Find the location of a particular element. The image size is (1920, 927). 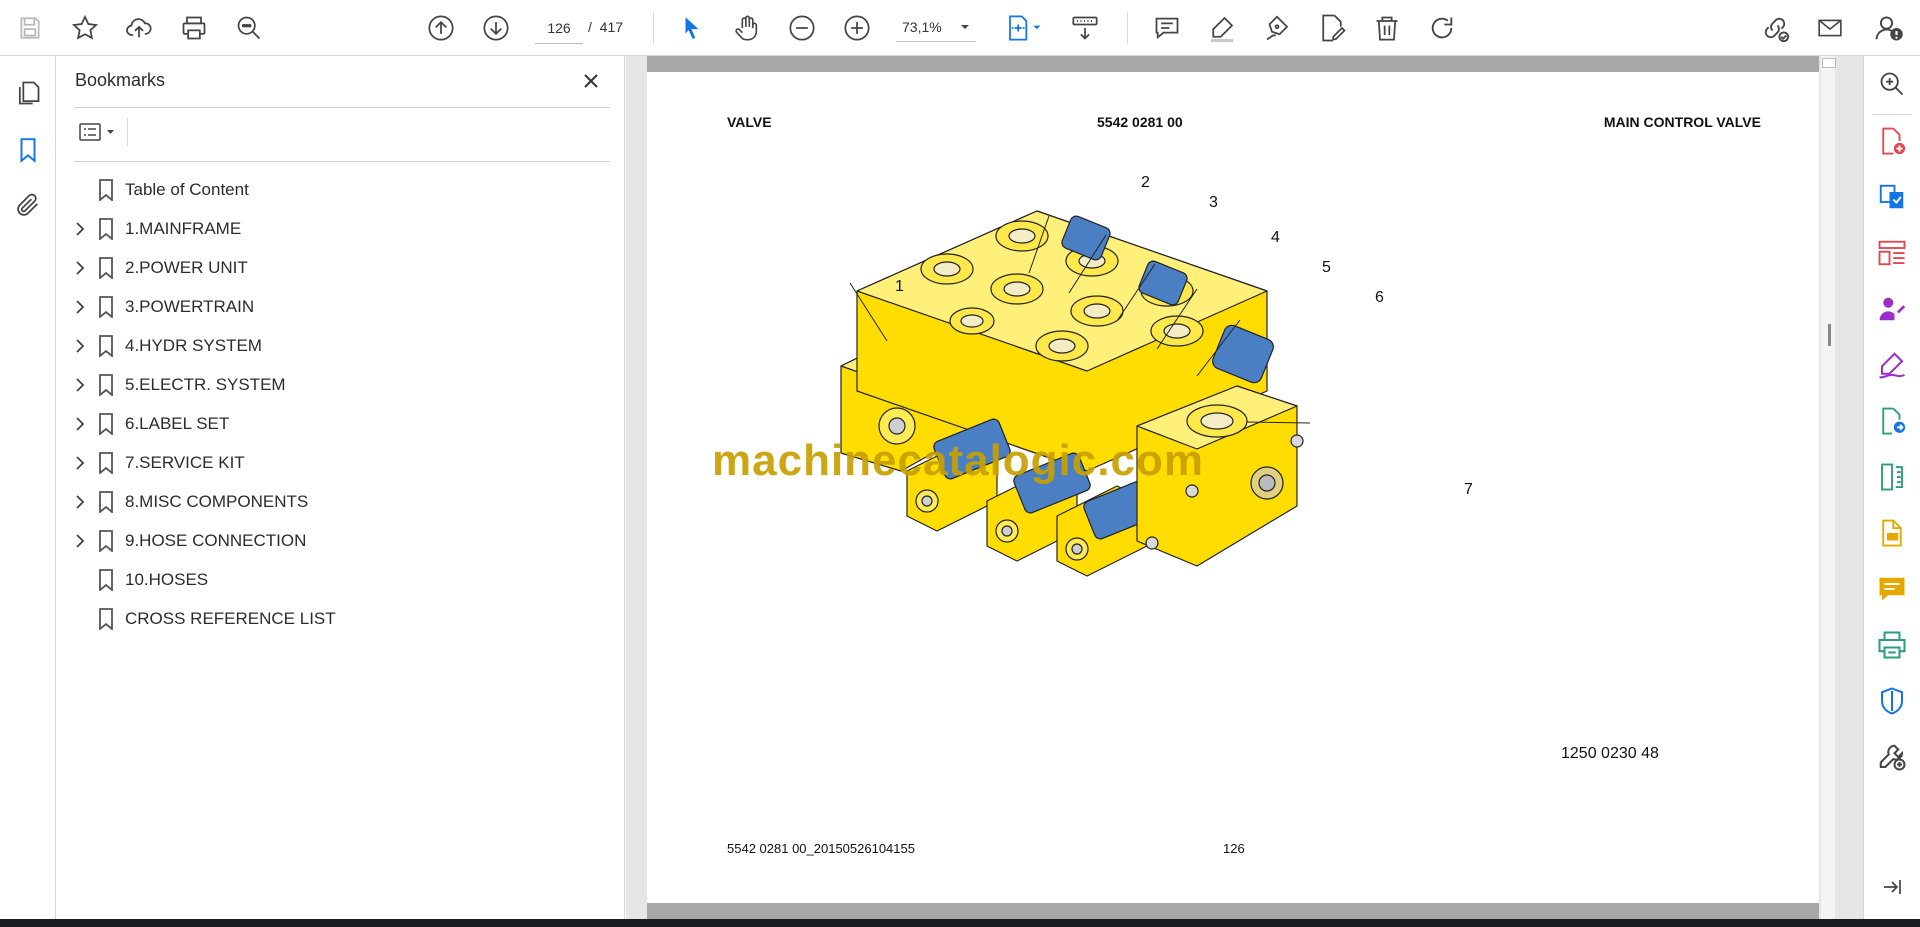

edit-pdf-icon is located at coordinates (1332, 28).